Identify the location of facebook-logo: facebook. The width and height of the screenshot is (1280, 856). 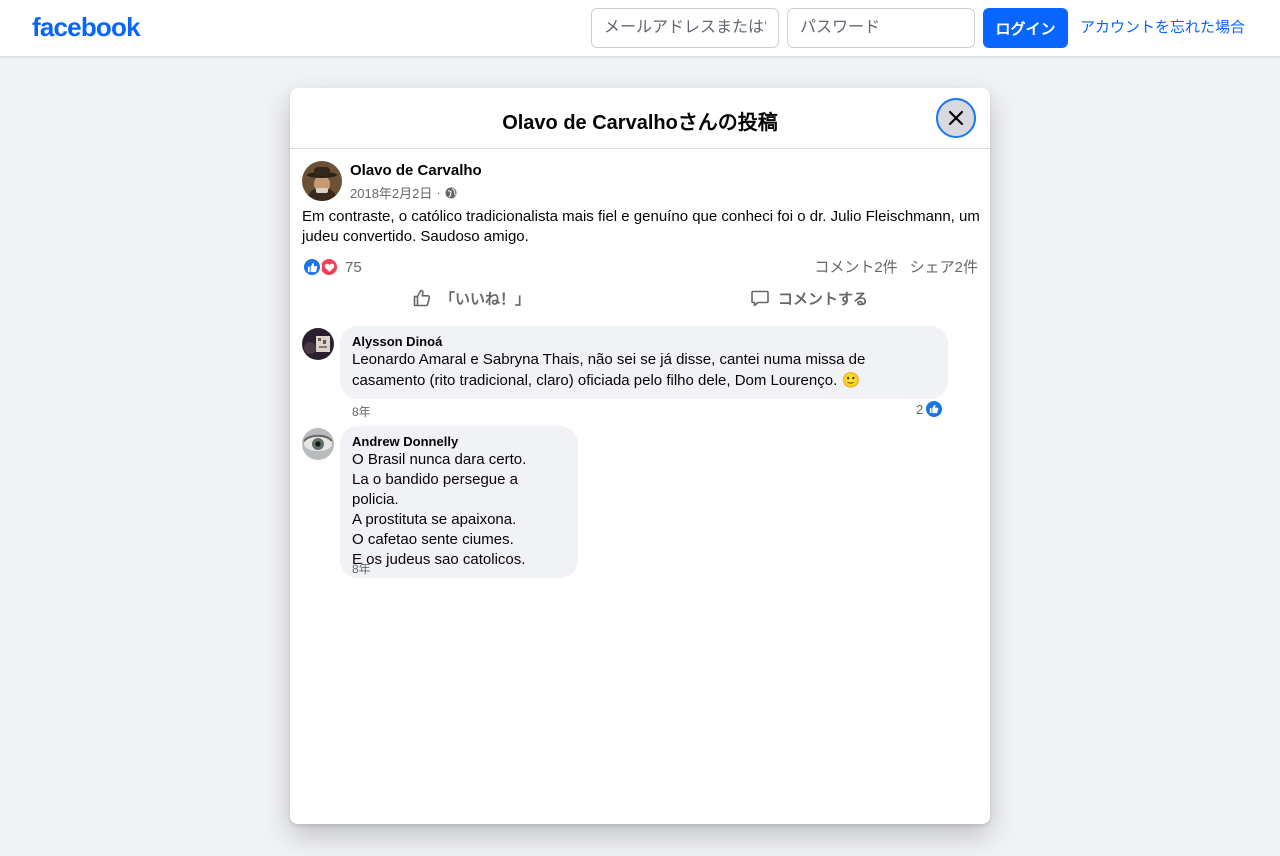
(86, 27).